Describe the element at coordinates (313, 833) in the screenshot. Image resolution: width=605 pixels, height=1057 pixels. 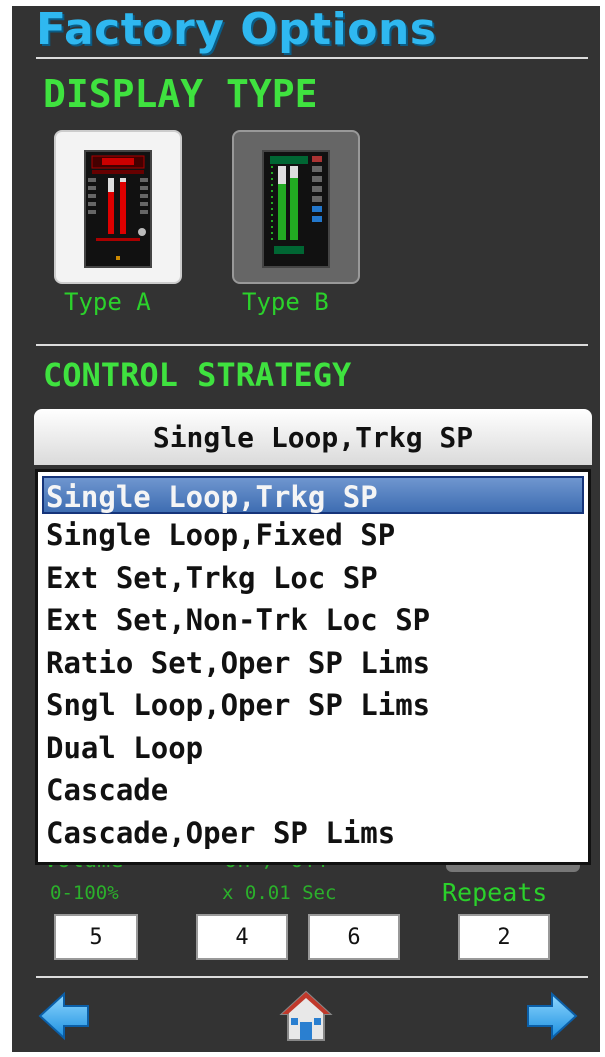
I see `dropdown-option: Cascade,Oper SP Lims` at that location.